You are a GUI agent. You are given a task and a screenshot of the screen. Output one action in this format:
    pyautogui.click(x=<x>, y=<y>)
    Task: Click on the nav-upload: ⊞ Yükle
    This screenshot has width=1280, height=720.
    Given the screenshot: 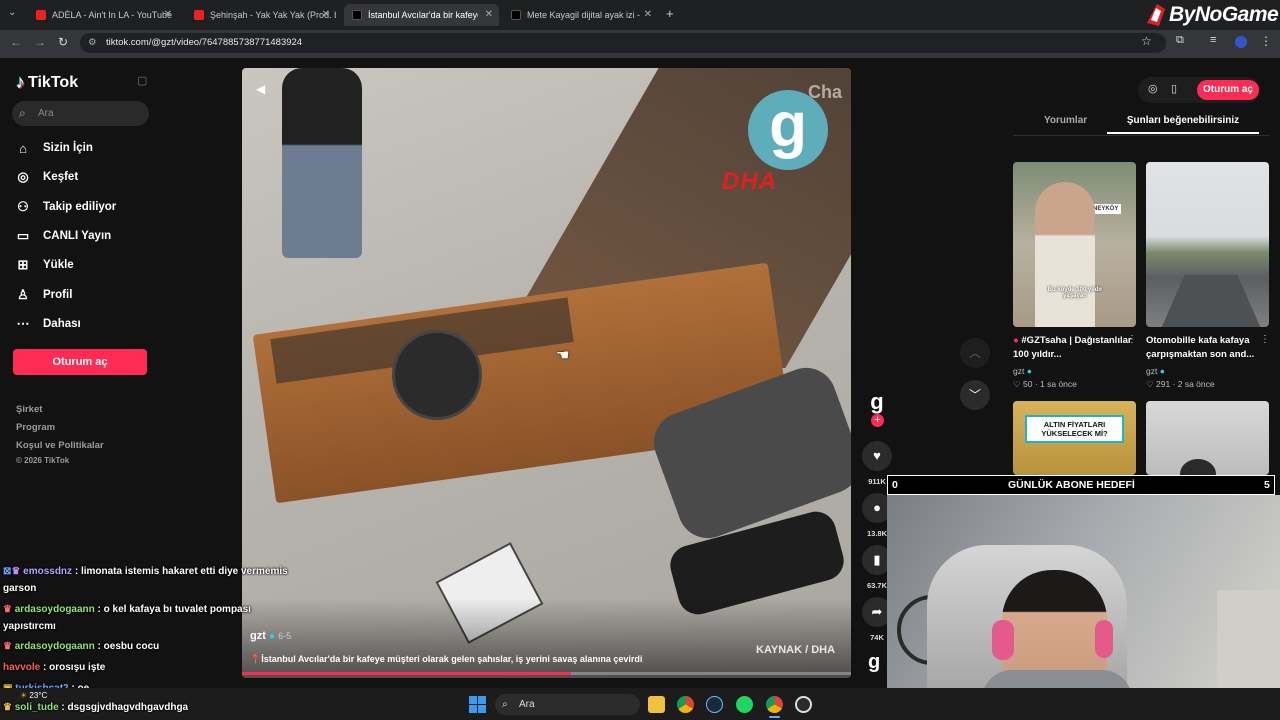 What is the action you would take?
    pyautogui.click(x=44, y=265)
    